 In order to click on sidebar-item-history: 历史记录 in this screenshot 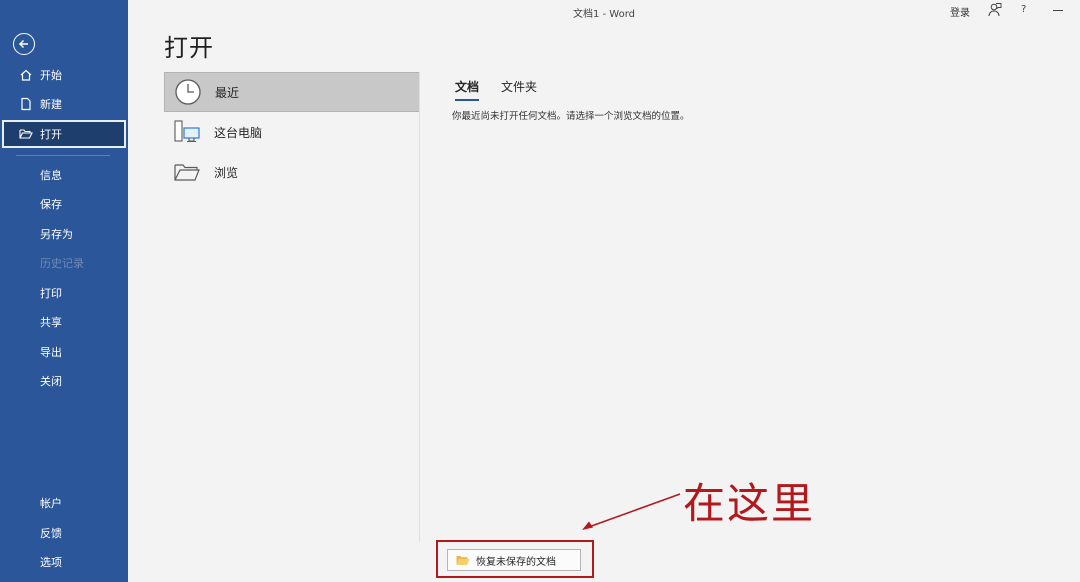, I will do `click(64, 263)`.